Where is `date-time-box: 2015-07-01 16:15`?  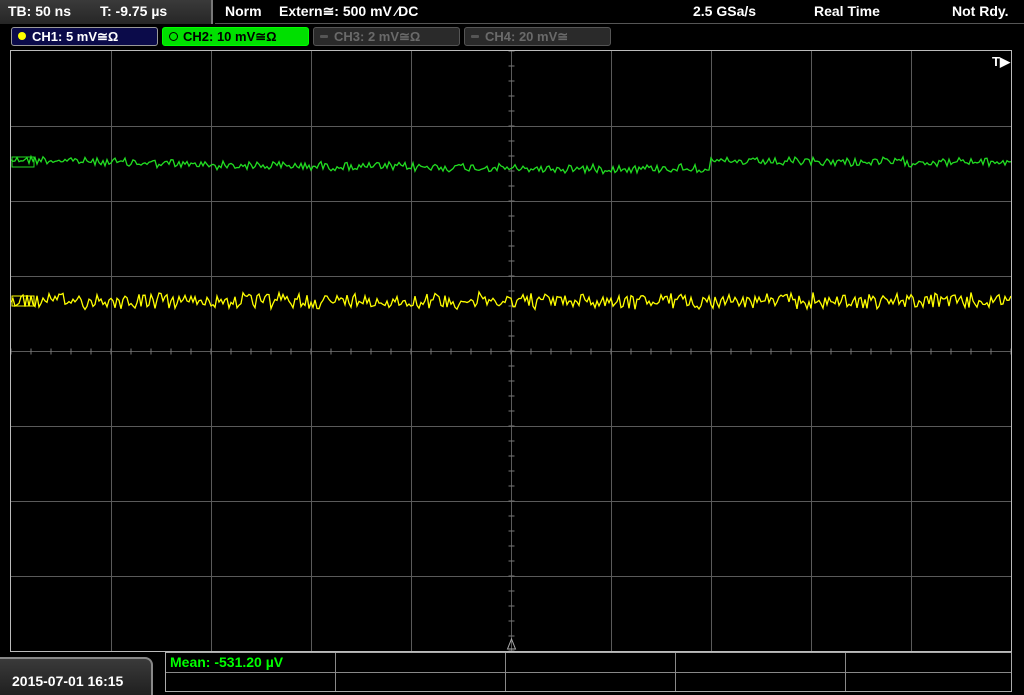 date-time-box: 2015-07-01 16:15 is located at coordinates (76, 676).